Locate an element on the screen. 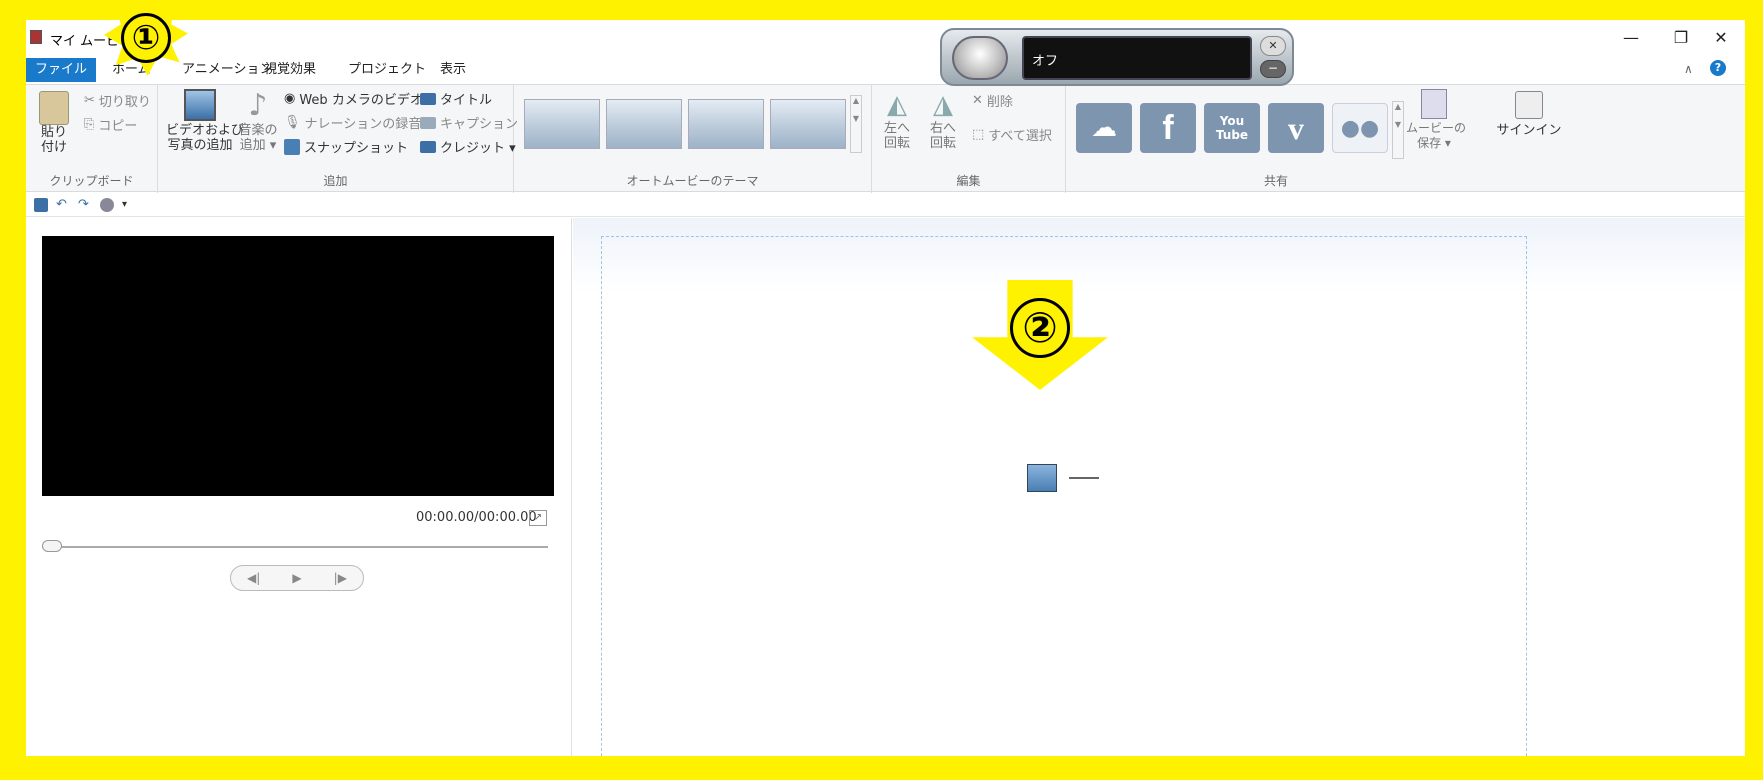 The image size is (1763, 780). annotation-badge-1: ① is located at coordinates (146, 38).